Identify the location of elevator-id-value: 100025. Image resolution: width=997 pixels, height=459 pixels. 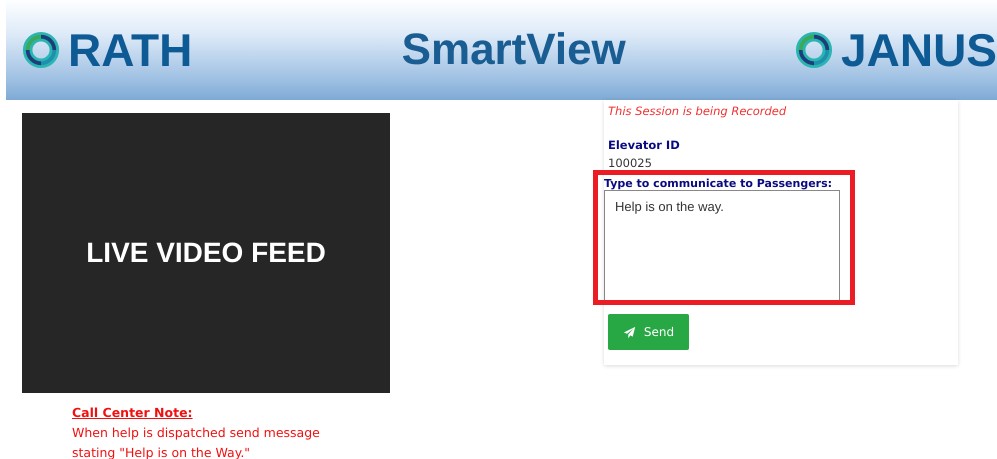
(630, 163).